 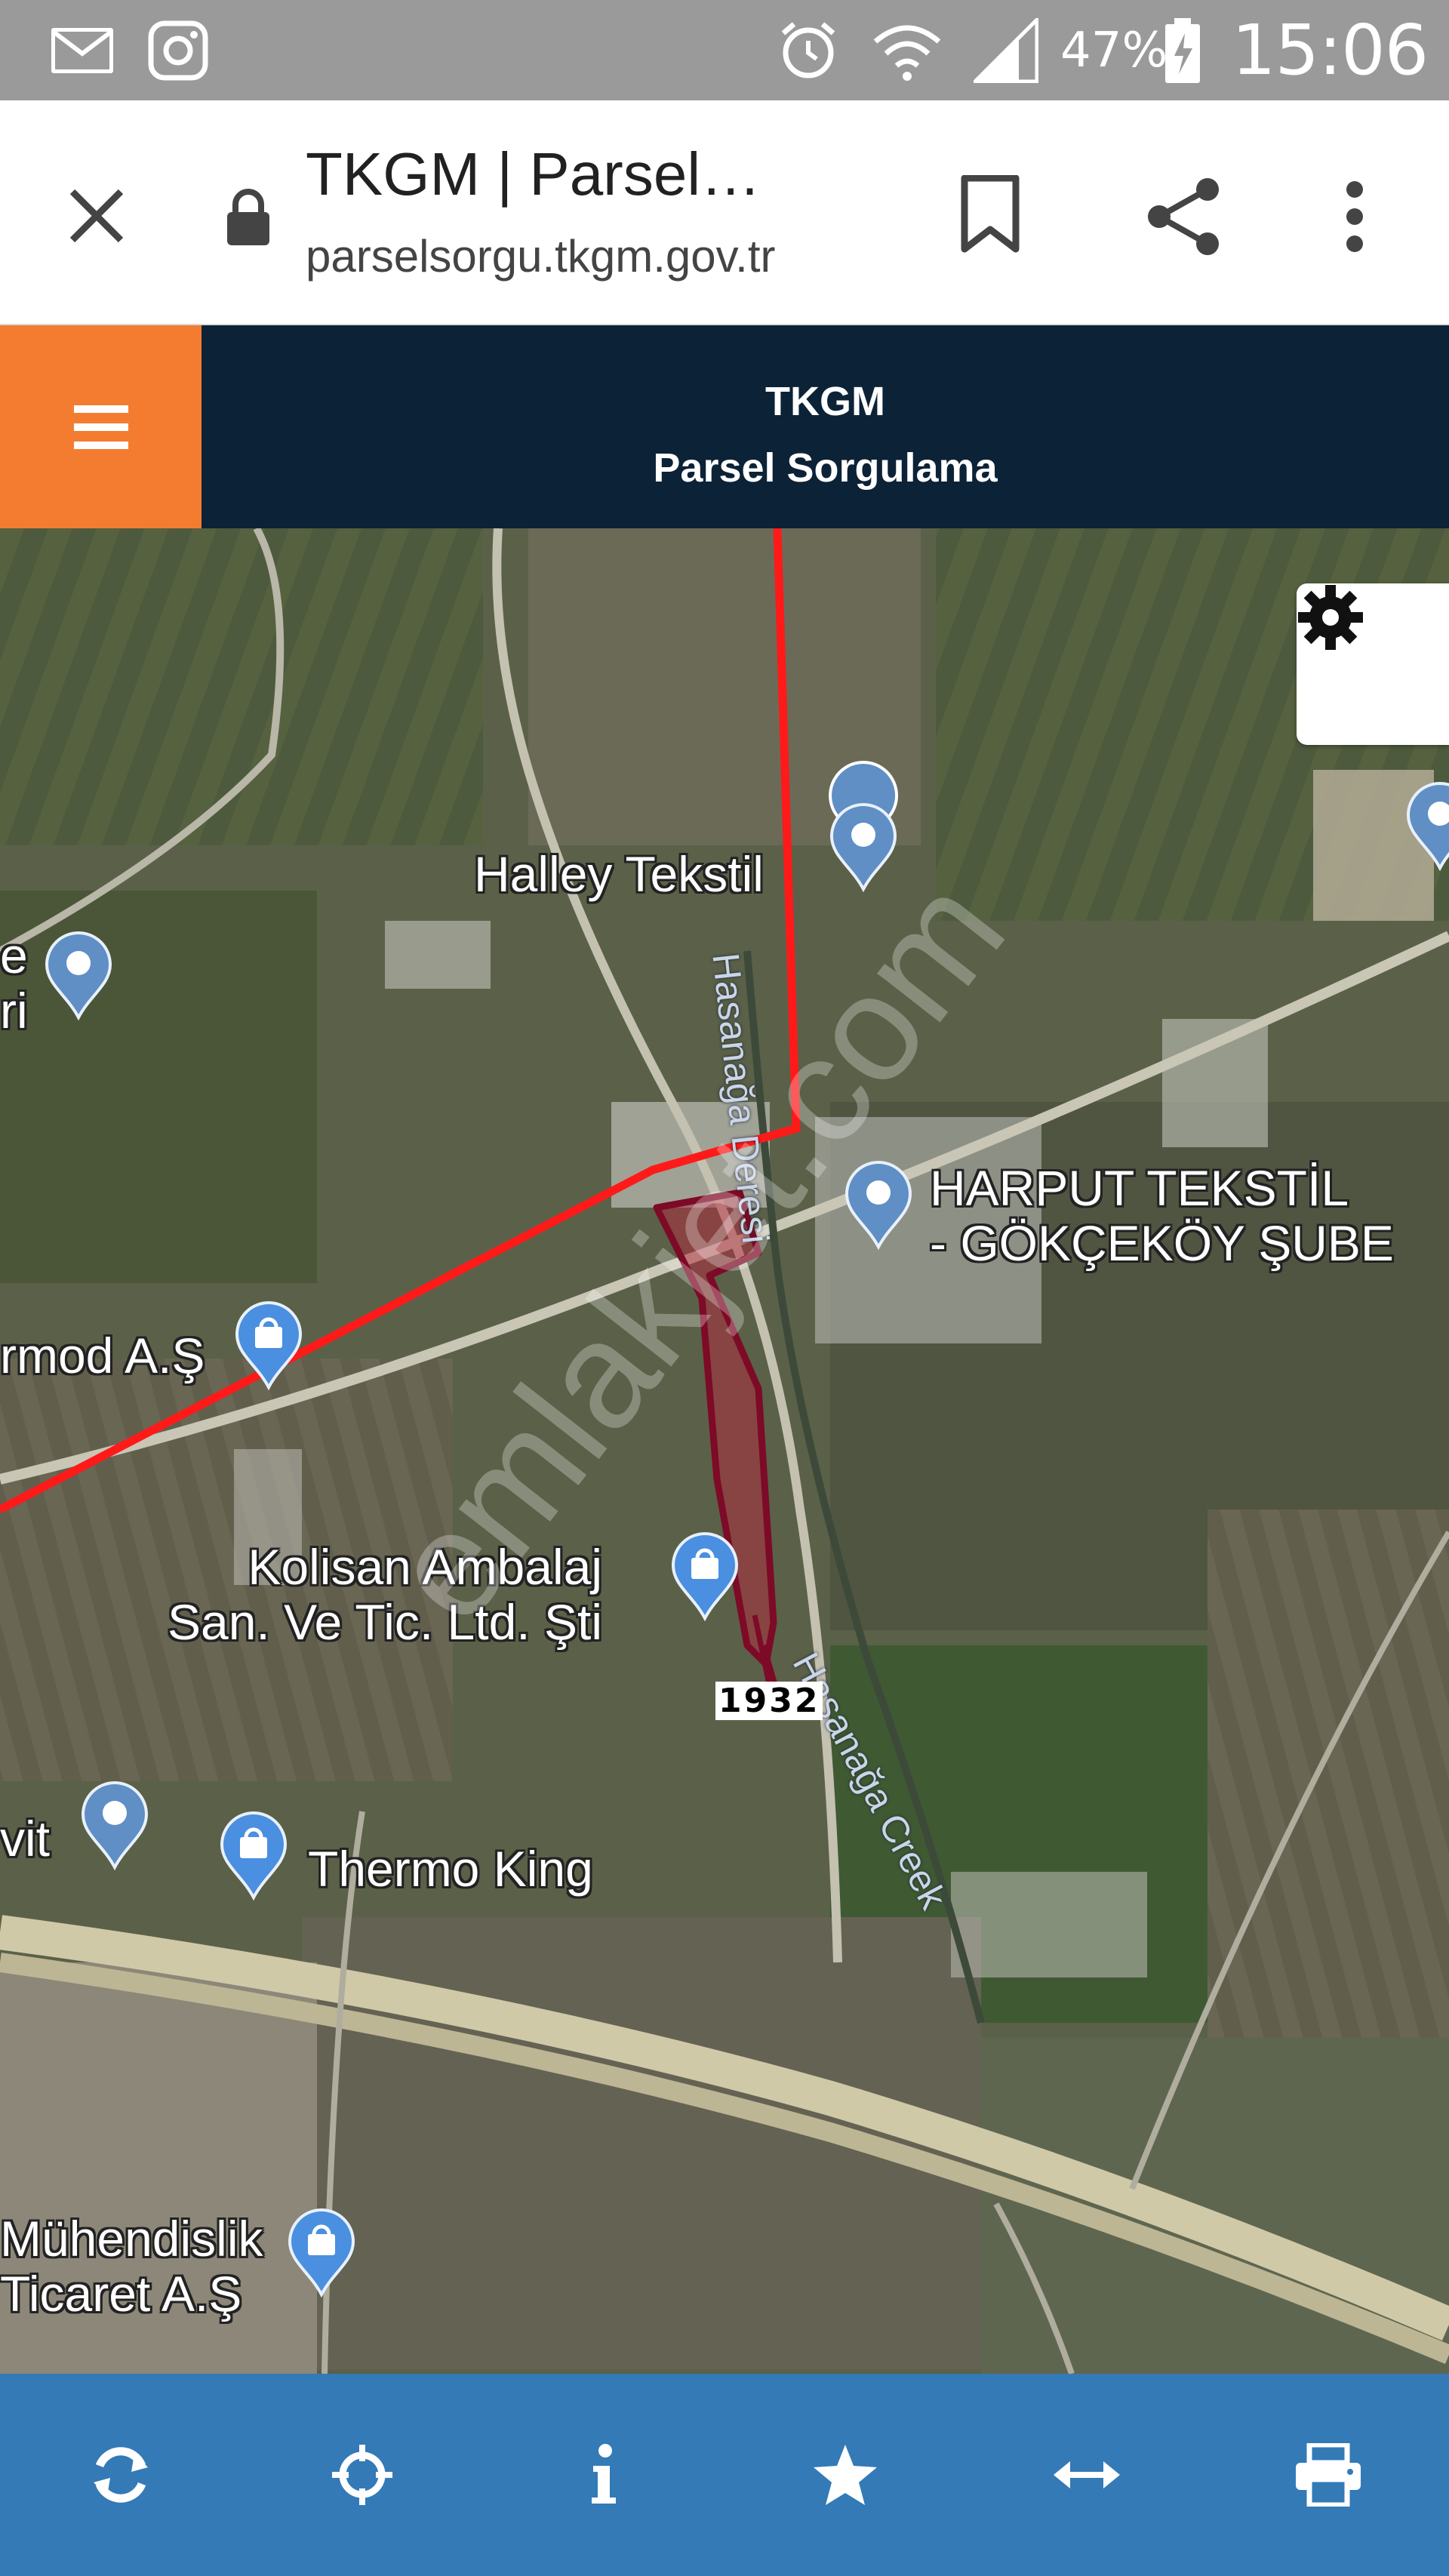 I want to click on app-header: TKGM Parsel Sorgulama, so click(x=724, y=426).